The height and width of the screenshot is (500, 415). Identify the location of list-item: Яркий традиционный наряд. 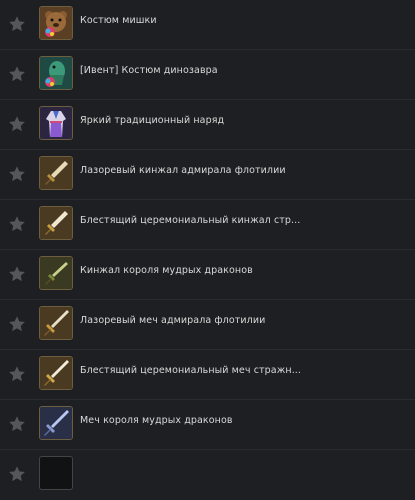
(207, 125).